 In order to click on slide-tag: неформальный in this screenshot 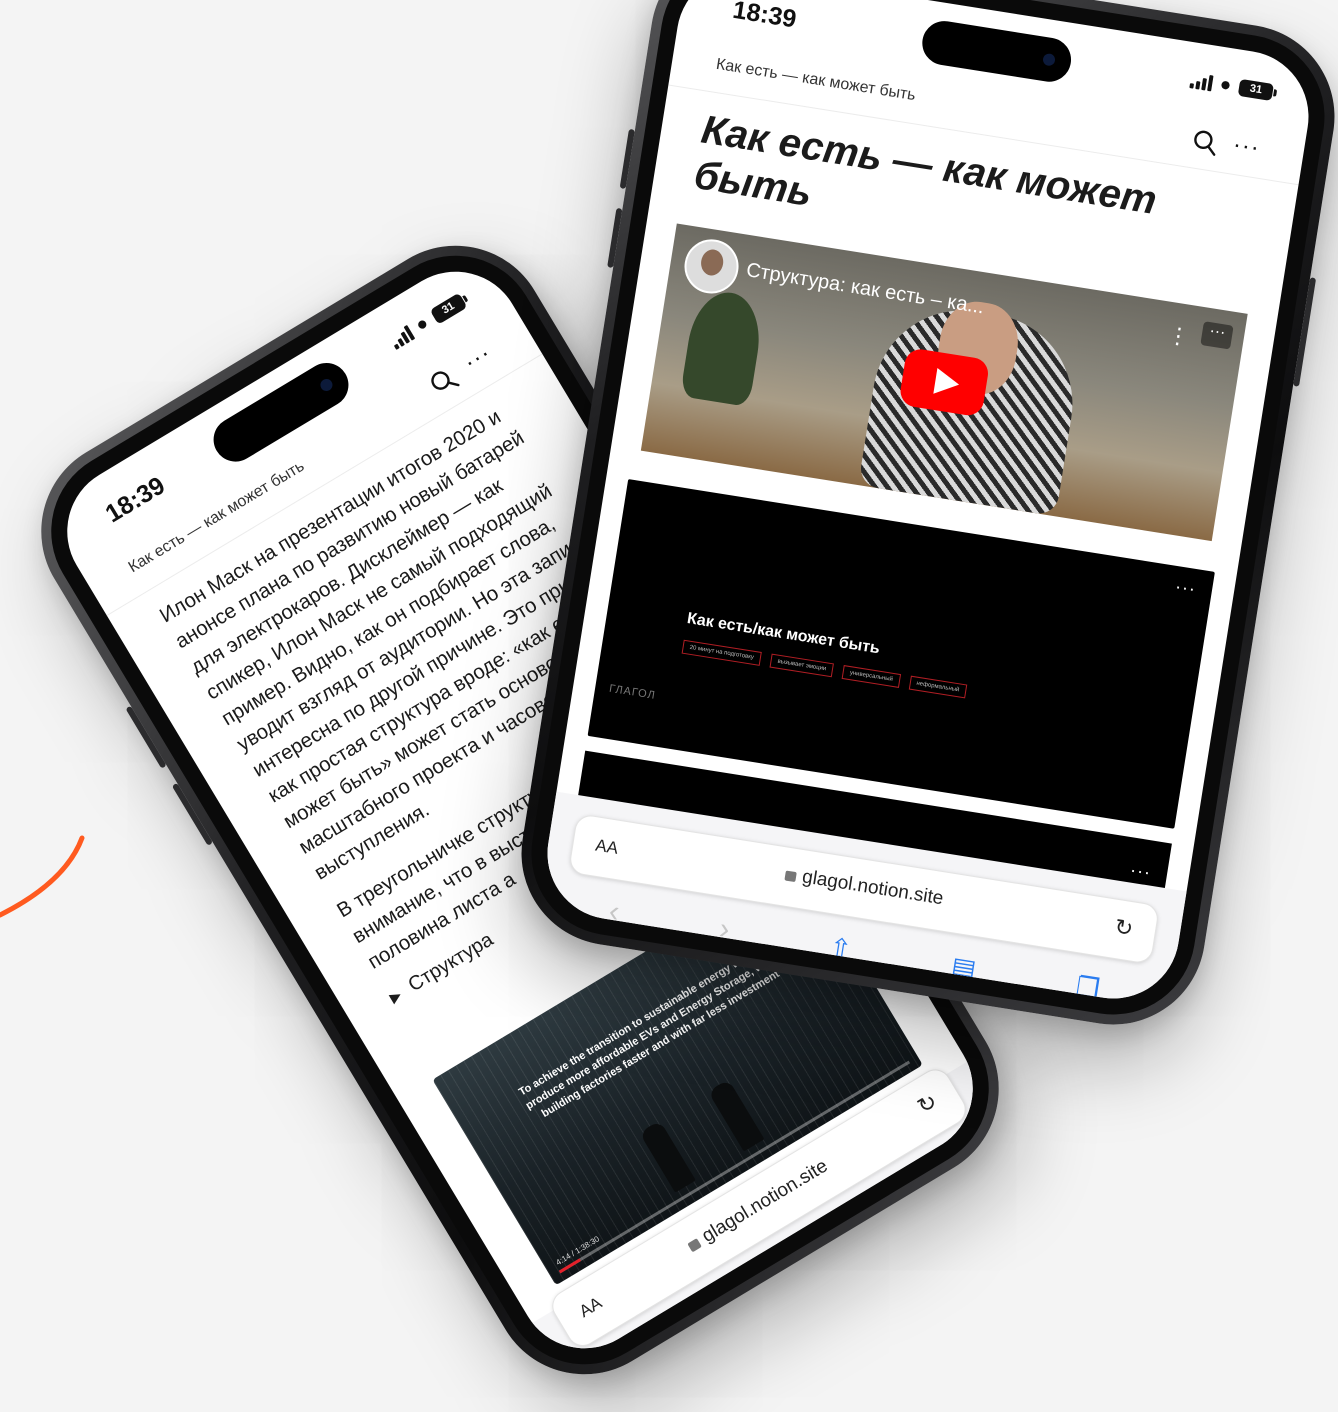, I will do `click(938, 687)`.